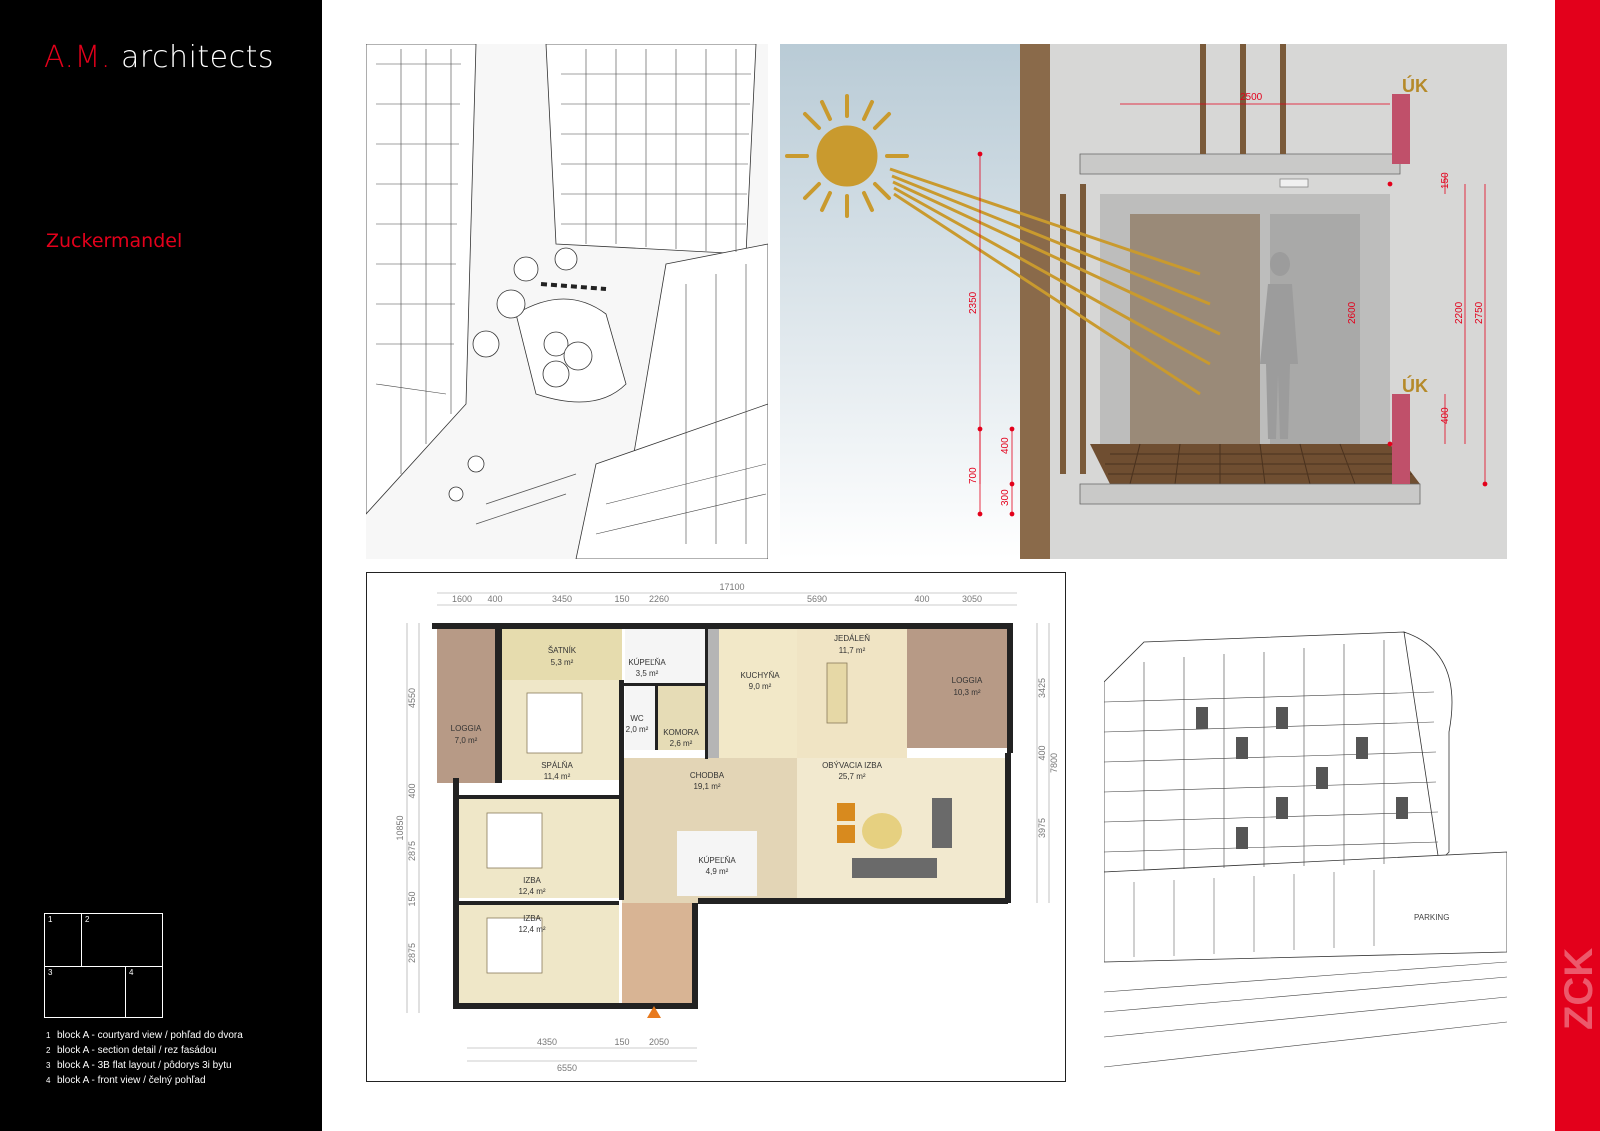  Describe the element at coordinates (547, 1042) in the screenshot. I see `dim-bottom: 4350` at that location.